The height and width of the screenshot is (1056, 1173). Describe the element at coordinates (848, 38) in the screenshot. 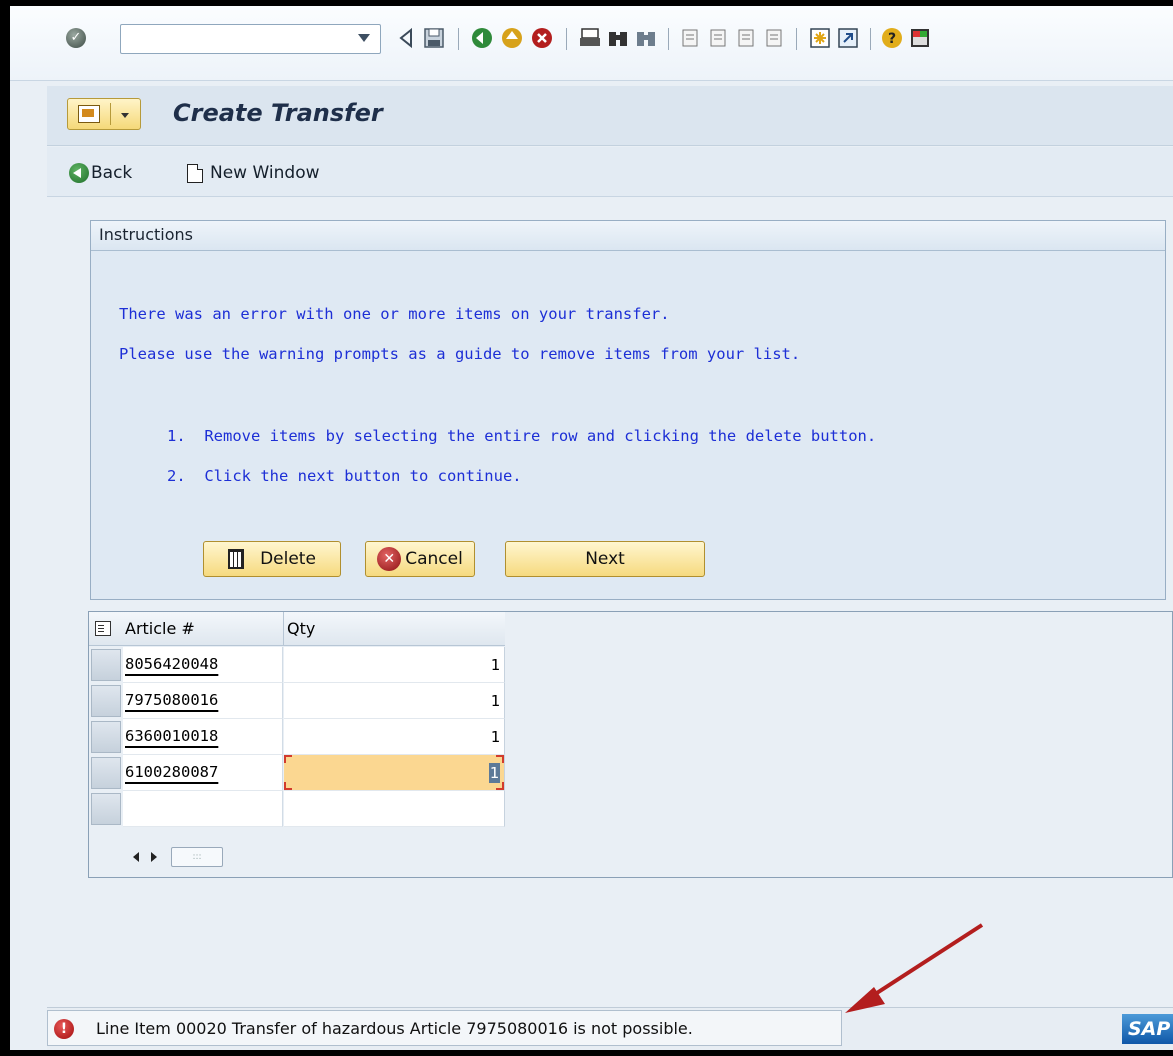

I see `shortcut-icon` at that location.